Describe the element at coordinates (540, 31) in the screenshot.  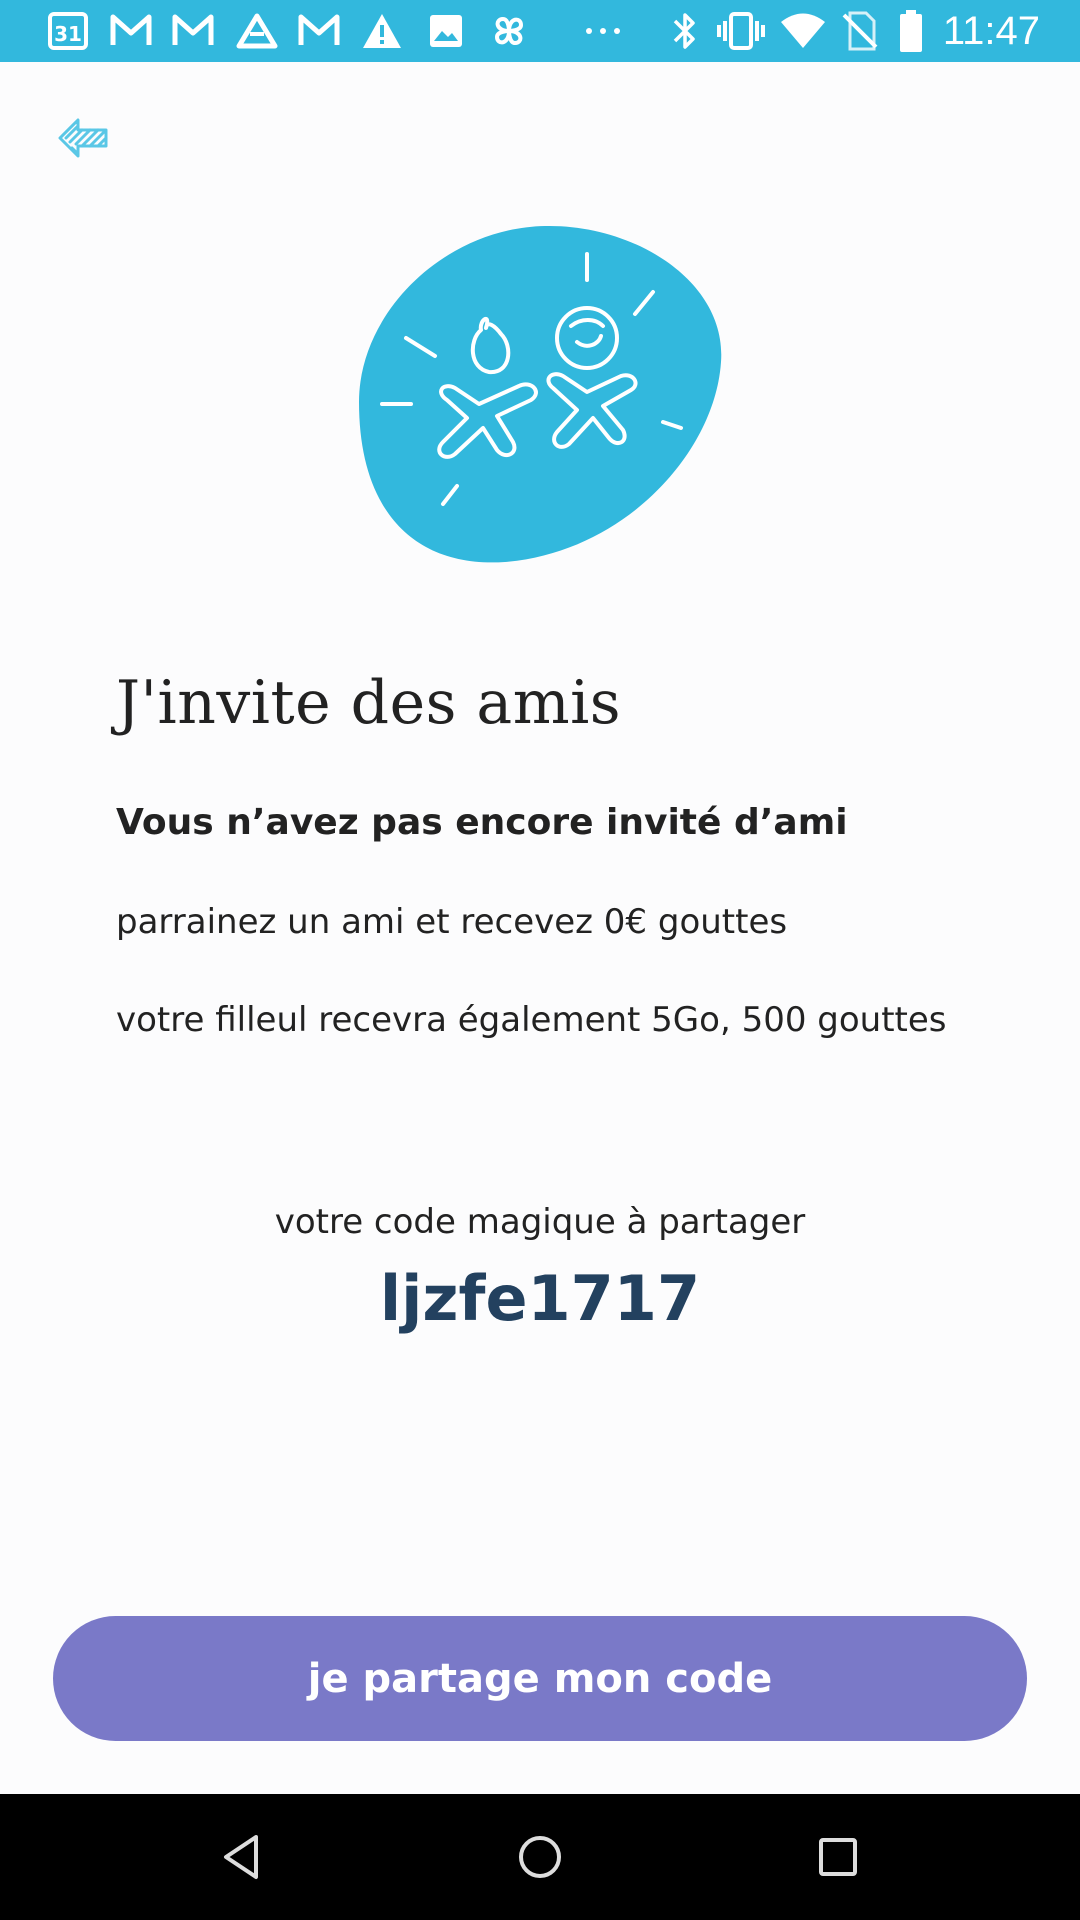
I see `status-bar: 31 11:47` at that location.